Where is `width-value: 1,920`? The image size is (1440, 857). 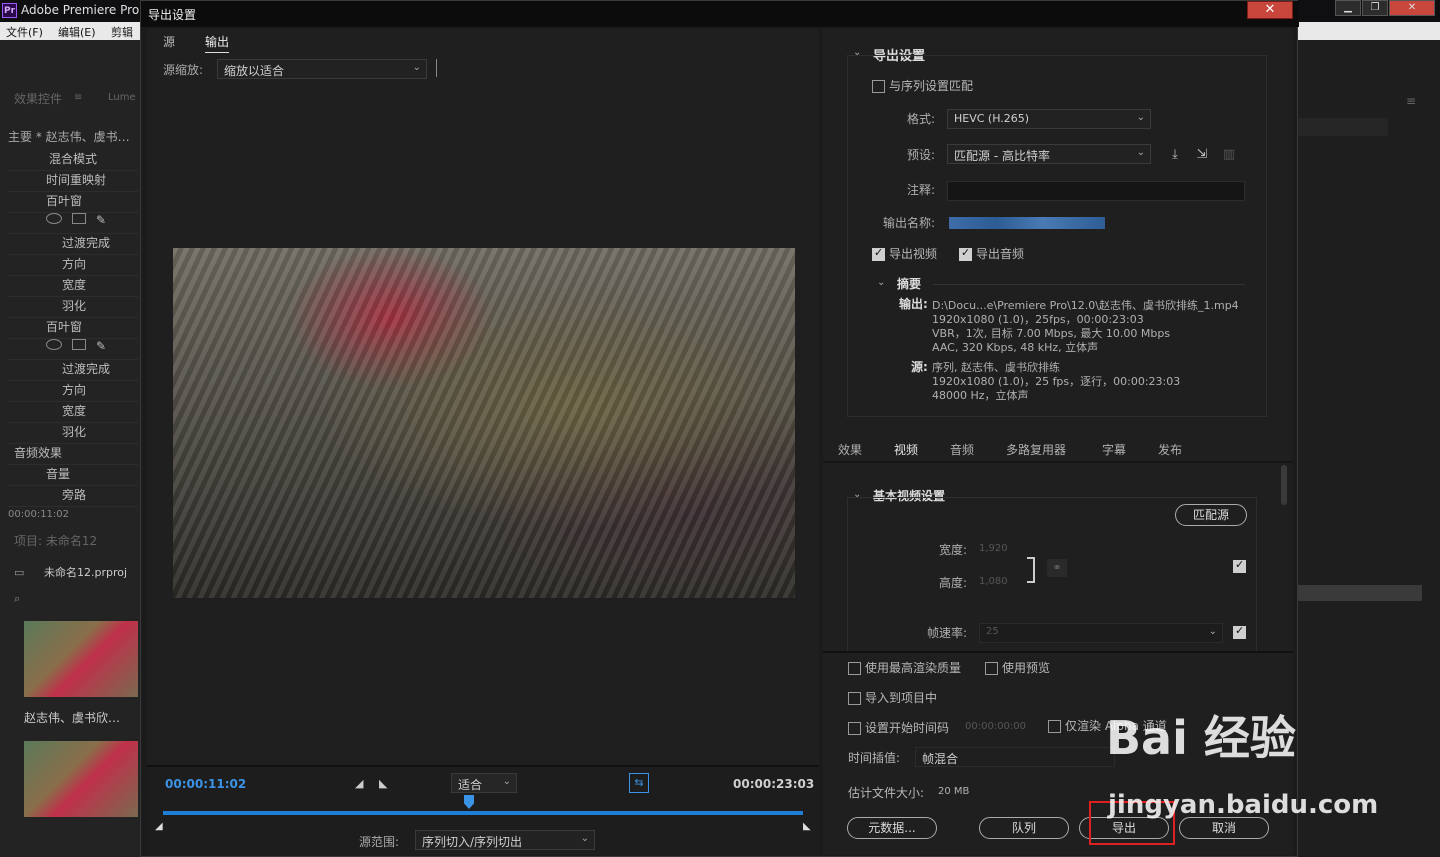
width-value: 1,920 is located at coordinates (993, 548).